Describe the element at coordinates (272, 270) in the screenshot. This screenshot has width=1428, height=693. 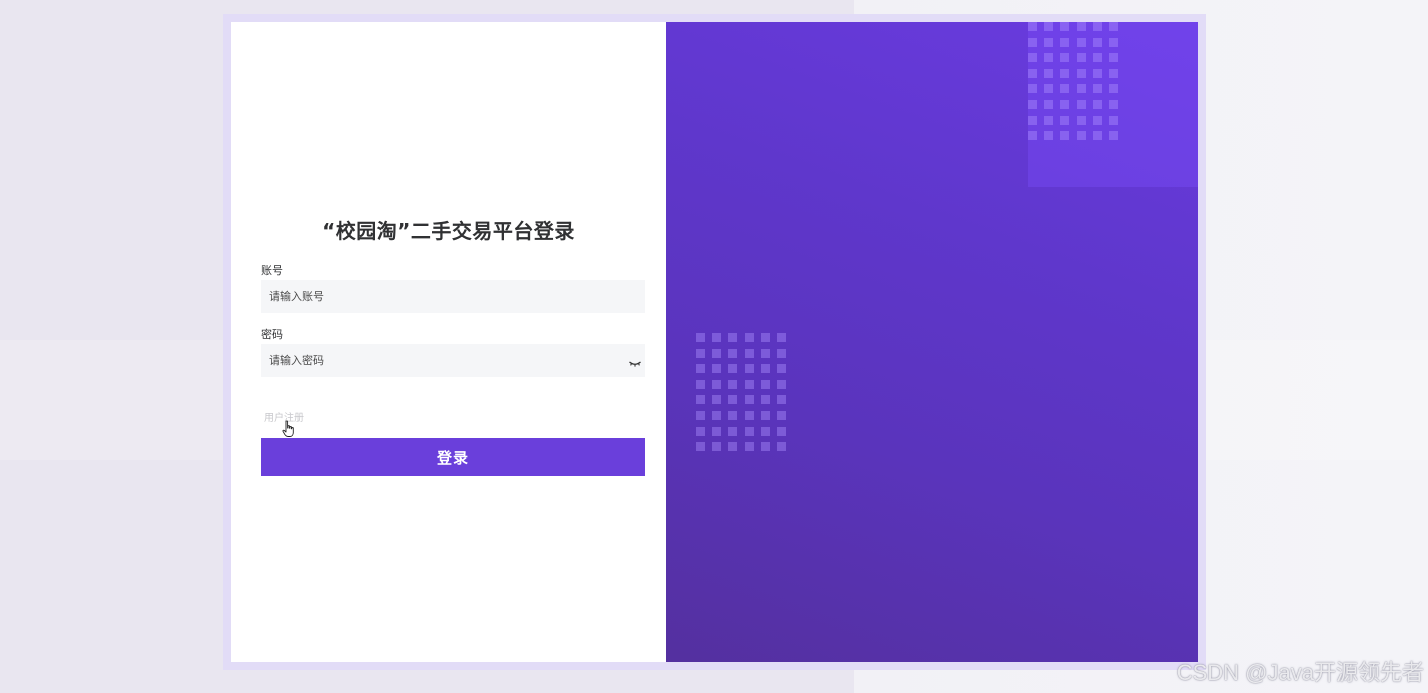
I see `account-label: 账号` at that location.